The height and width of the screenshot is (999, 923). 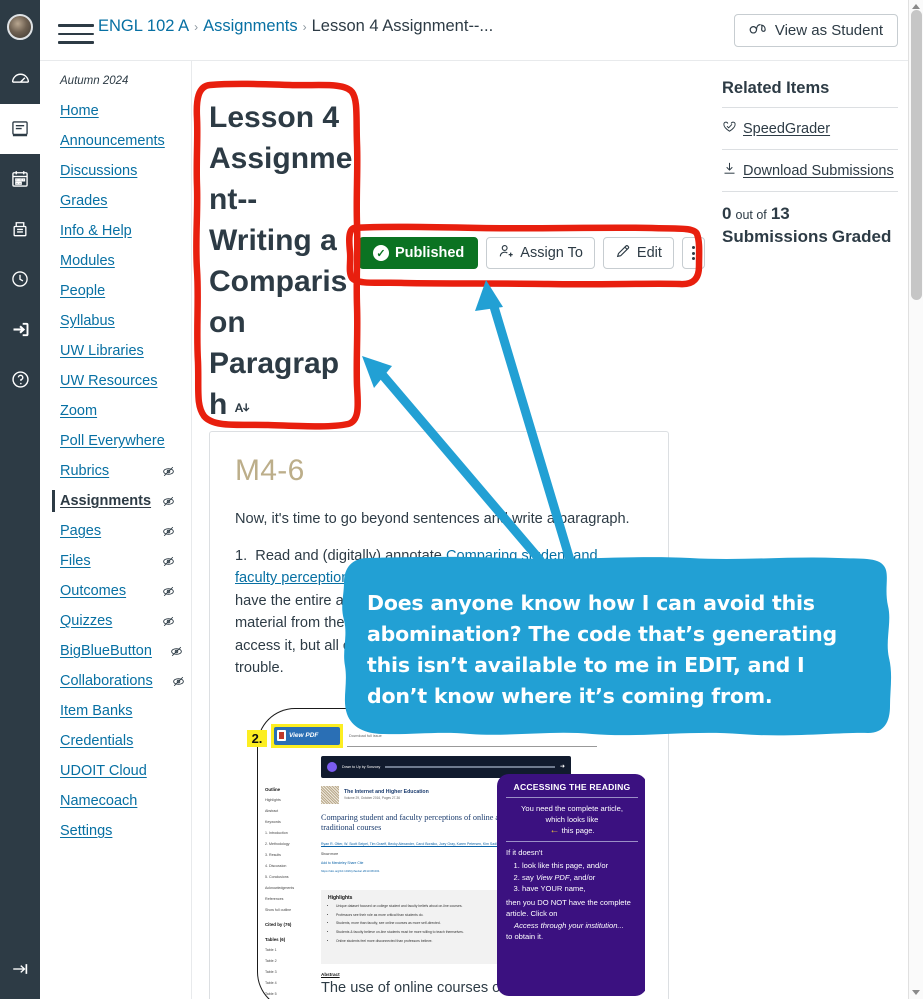 I want to click on sidebar-item-namecoach: Namecoach, so click(x=115, y=801).